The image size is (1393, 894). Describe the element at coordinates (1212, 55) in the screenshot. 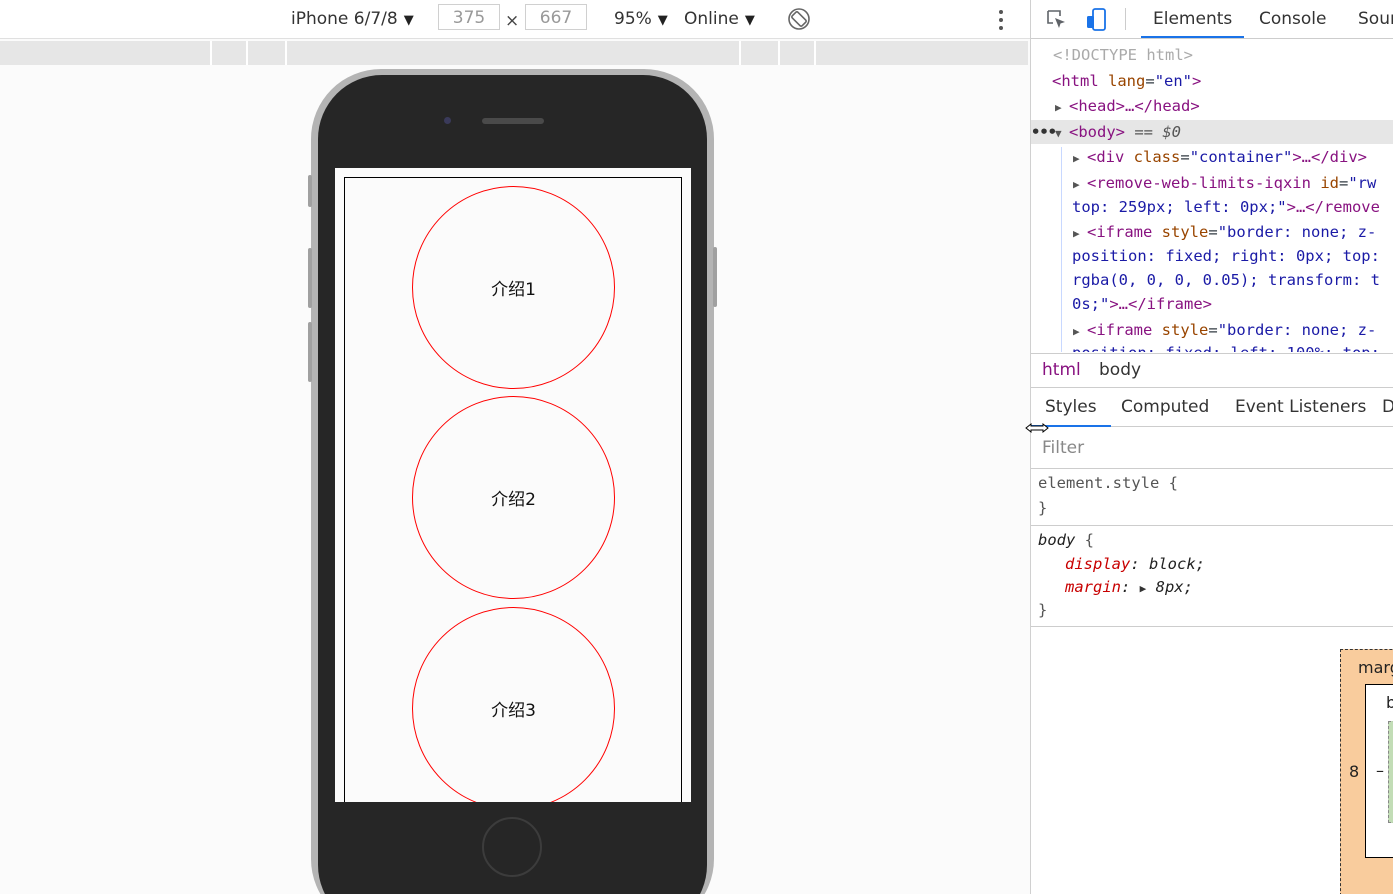

I see `dom-doctype: <!DOCTYPE html>` at that location.